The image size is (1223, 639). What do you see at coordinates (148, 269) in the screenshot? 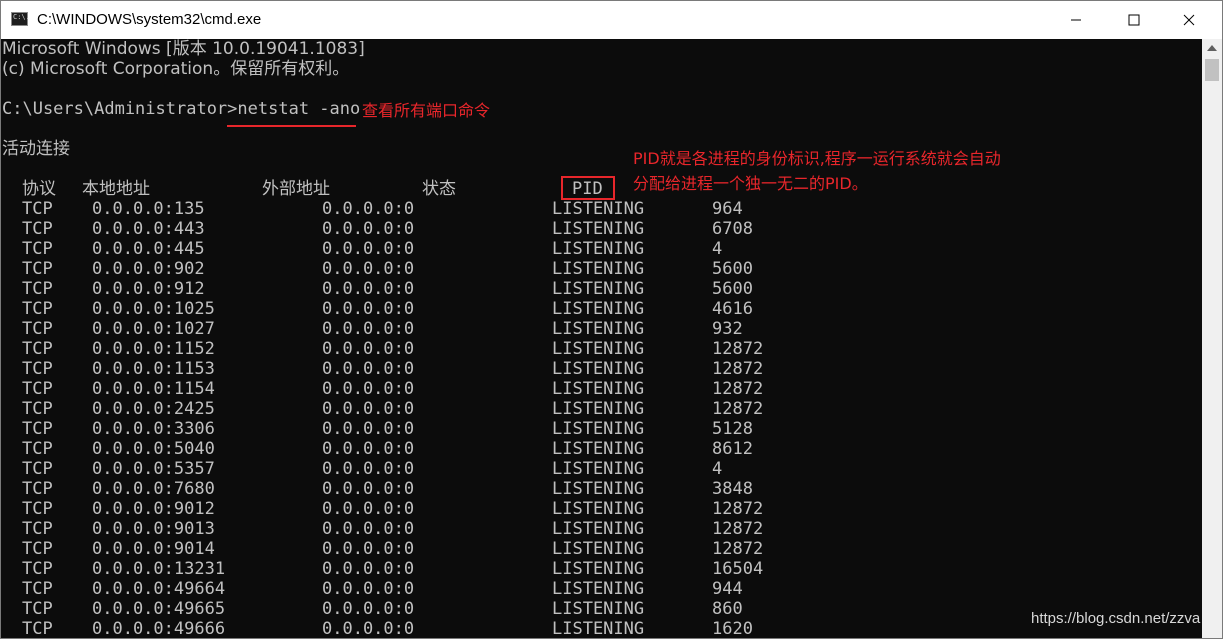
I see `cell-local-address: 0.0.0.0:902` at bounding box center [148, 269].